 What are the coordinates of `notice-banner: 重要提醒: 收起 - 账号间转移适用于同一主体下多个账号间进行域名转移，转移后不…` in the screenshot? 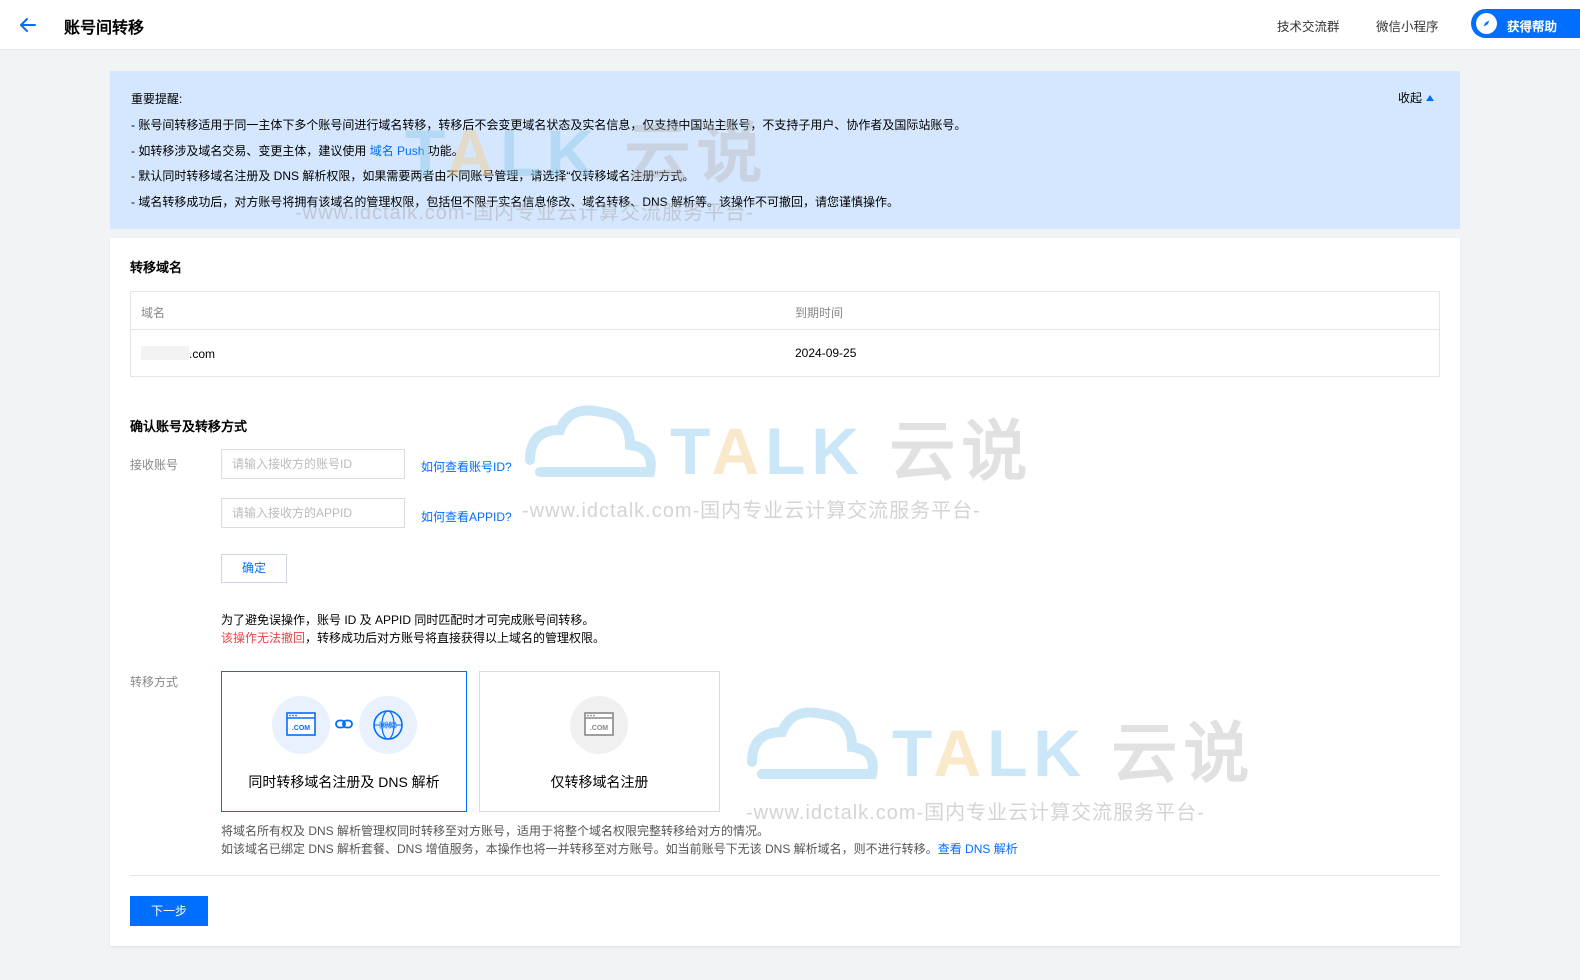 It's located at (785, 150).